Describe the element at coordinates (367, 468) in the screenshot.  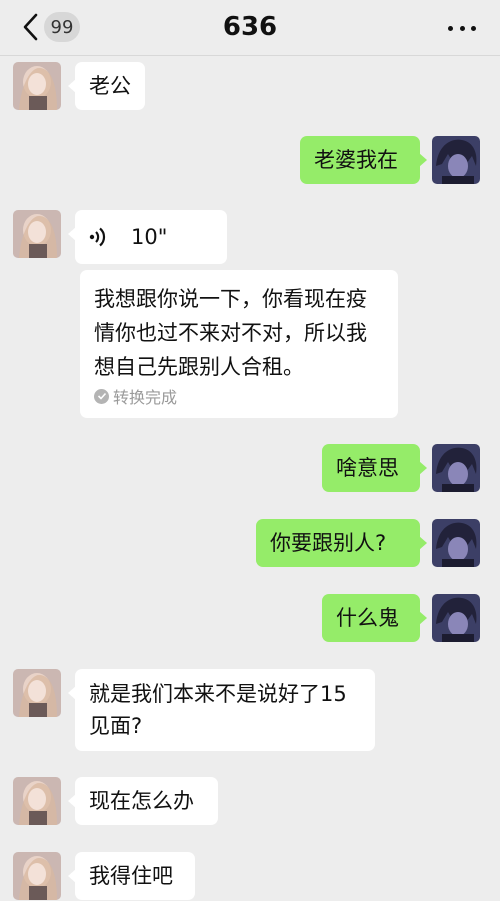
I see `message-text: 啥意思` at that location.